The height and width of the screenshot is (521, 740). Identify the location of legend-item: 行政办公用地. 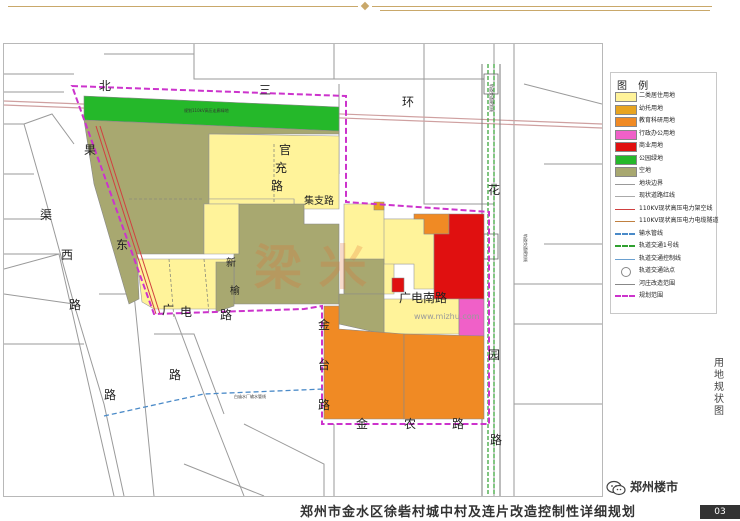
(664, 134).